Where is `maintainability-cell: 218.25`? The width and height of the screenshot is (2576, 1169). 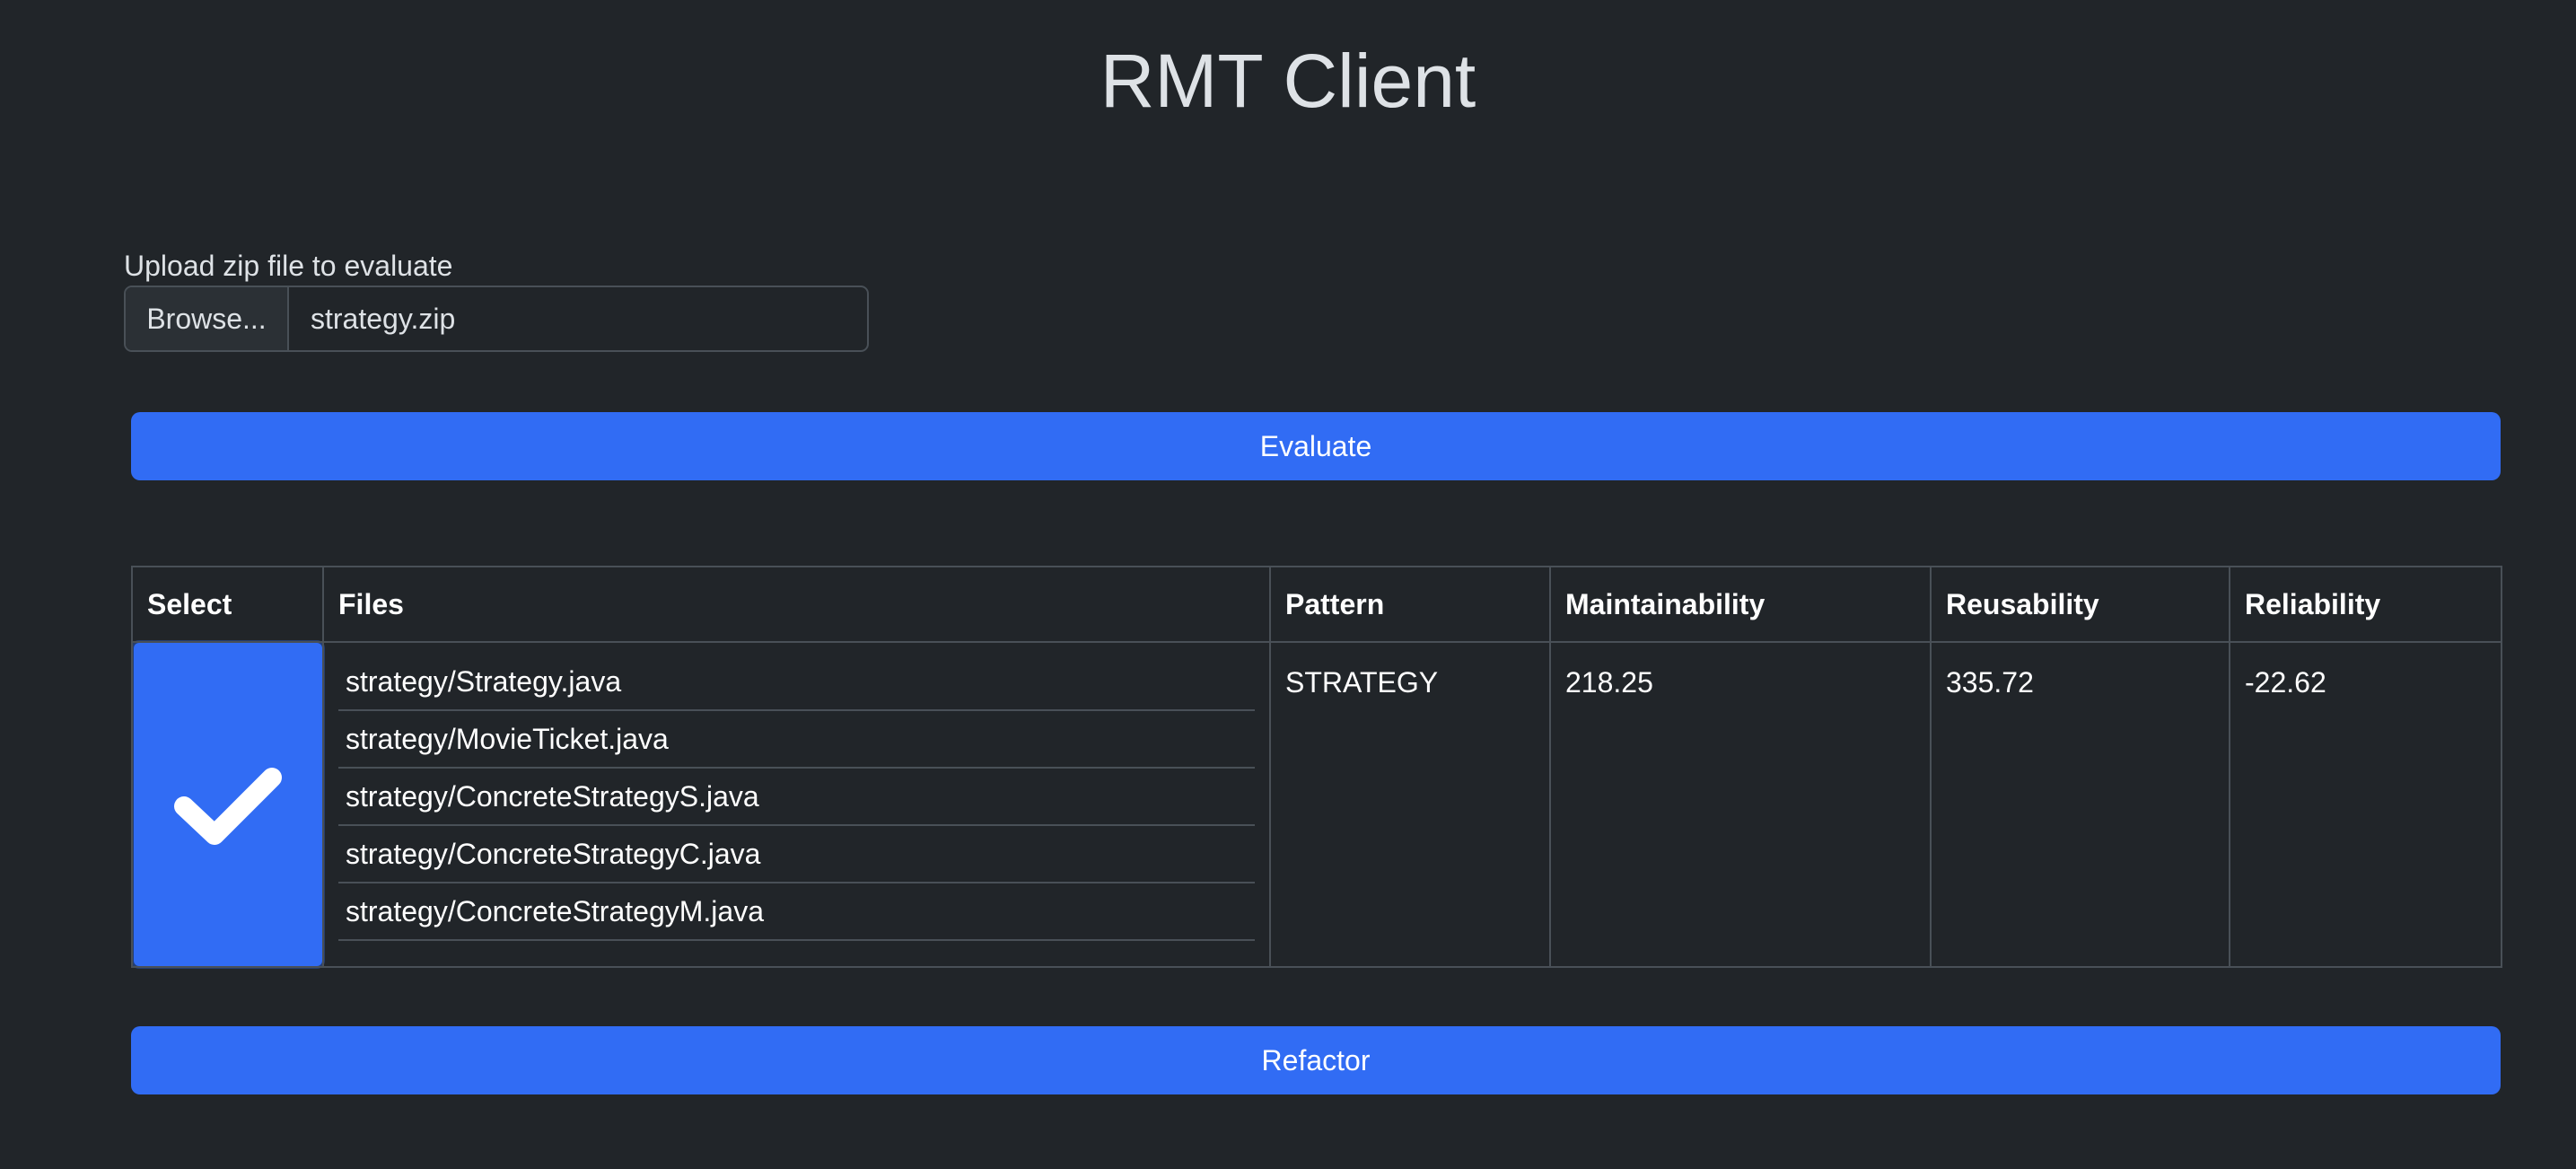 maintainability-cell: 218.25 is located at coordinates (1740, 804).